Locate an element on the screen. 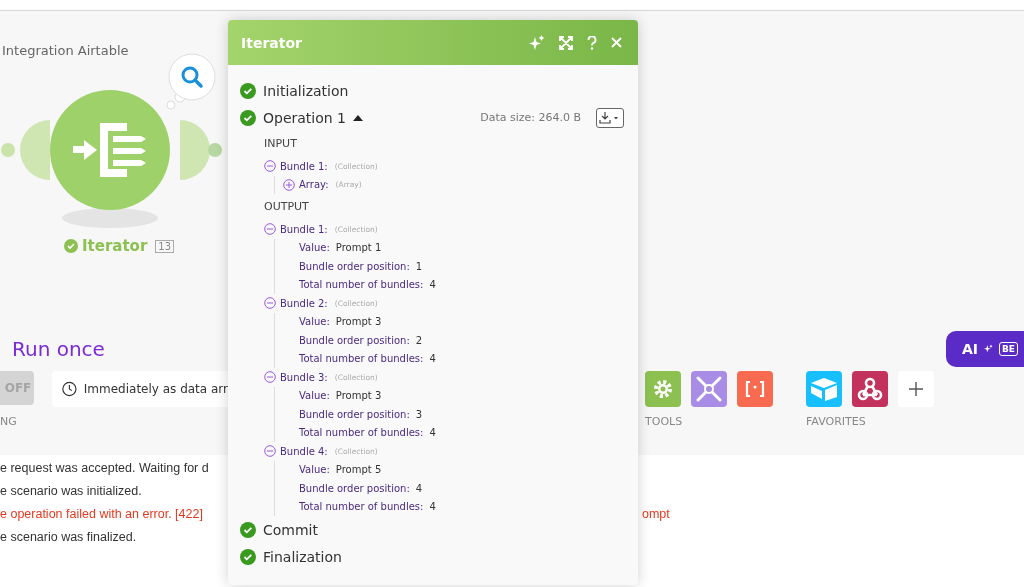  plus-icon is located at coordinates (916, 389).